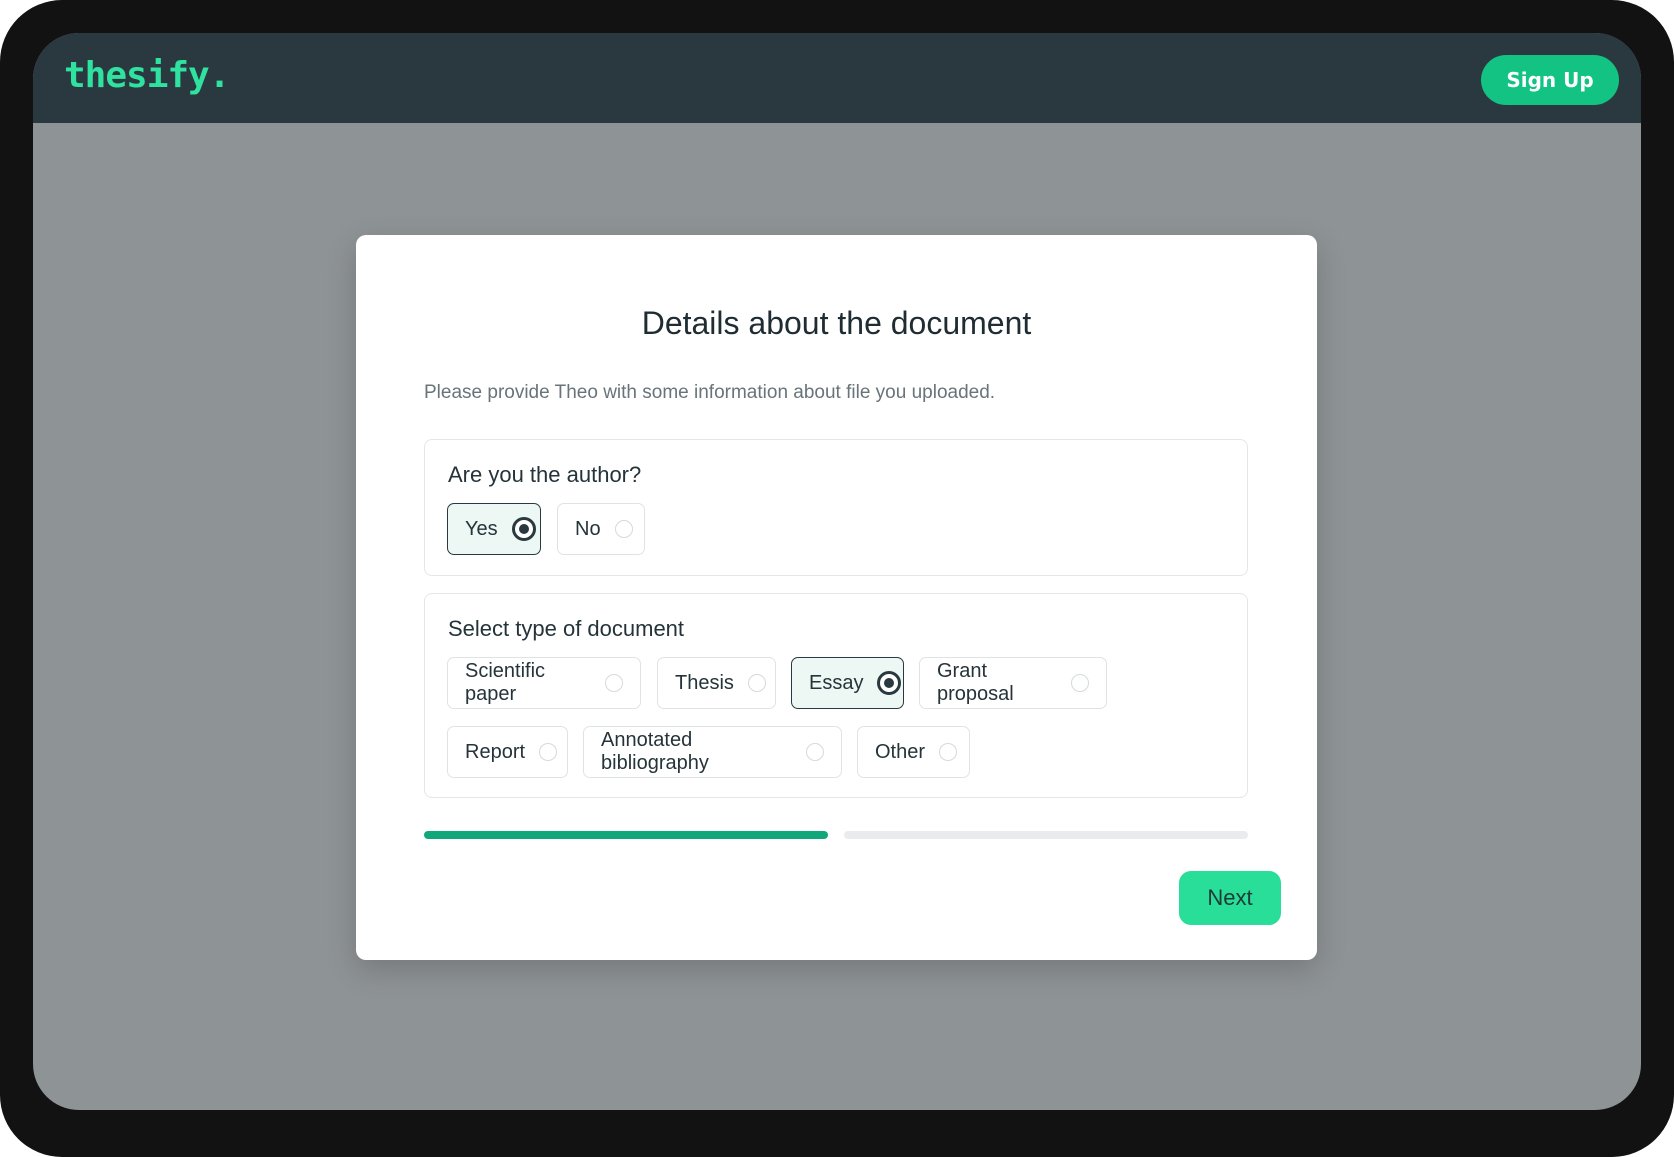  What do you see at coordinates (975, 682) in the screenshot?
I see `option-label: Grant proposal` at bounding box center [975, 682].